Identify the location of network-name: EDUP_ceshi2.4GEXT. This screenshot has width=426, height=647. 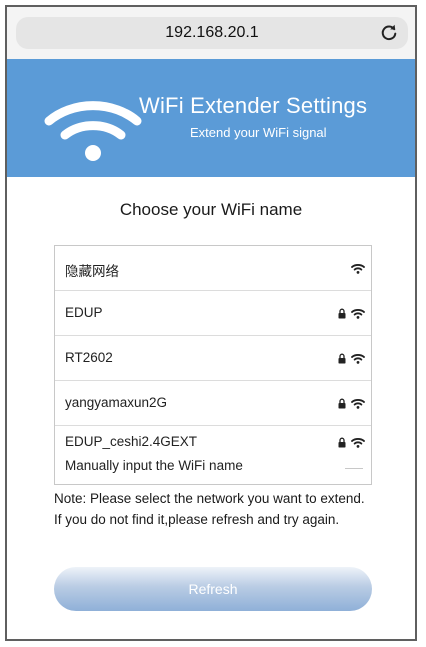
(131, 441).